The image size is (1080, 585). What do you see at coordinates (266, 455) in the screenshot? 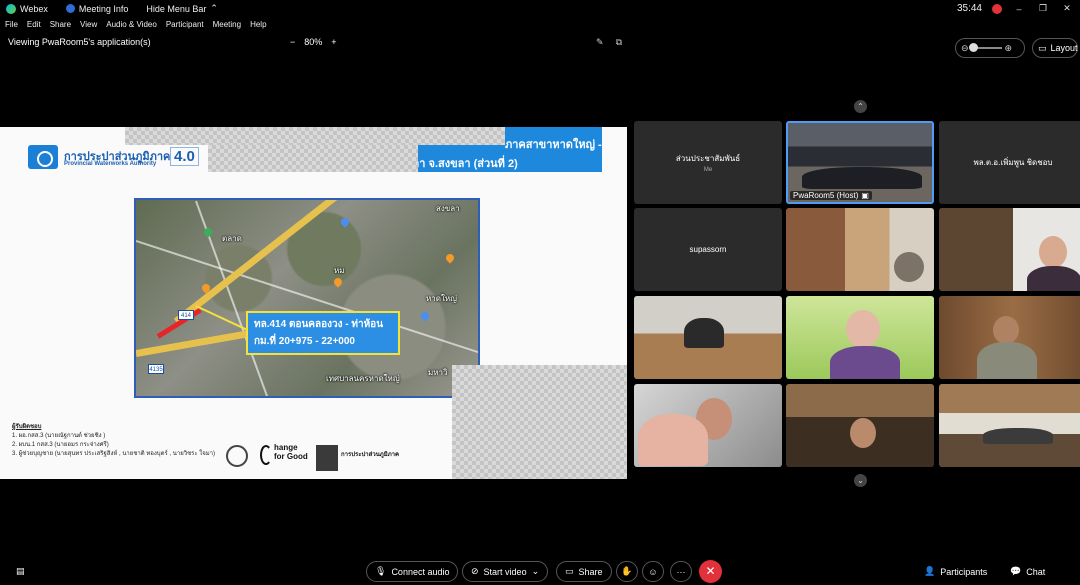
I see `change-for-good-logo-icon` at bounding box center [266, 455].